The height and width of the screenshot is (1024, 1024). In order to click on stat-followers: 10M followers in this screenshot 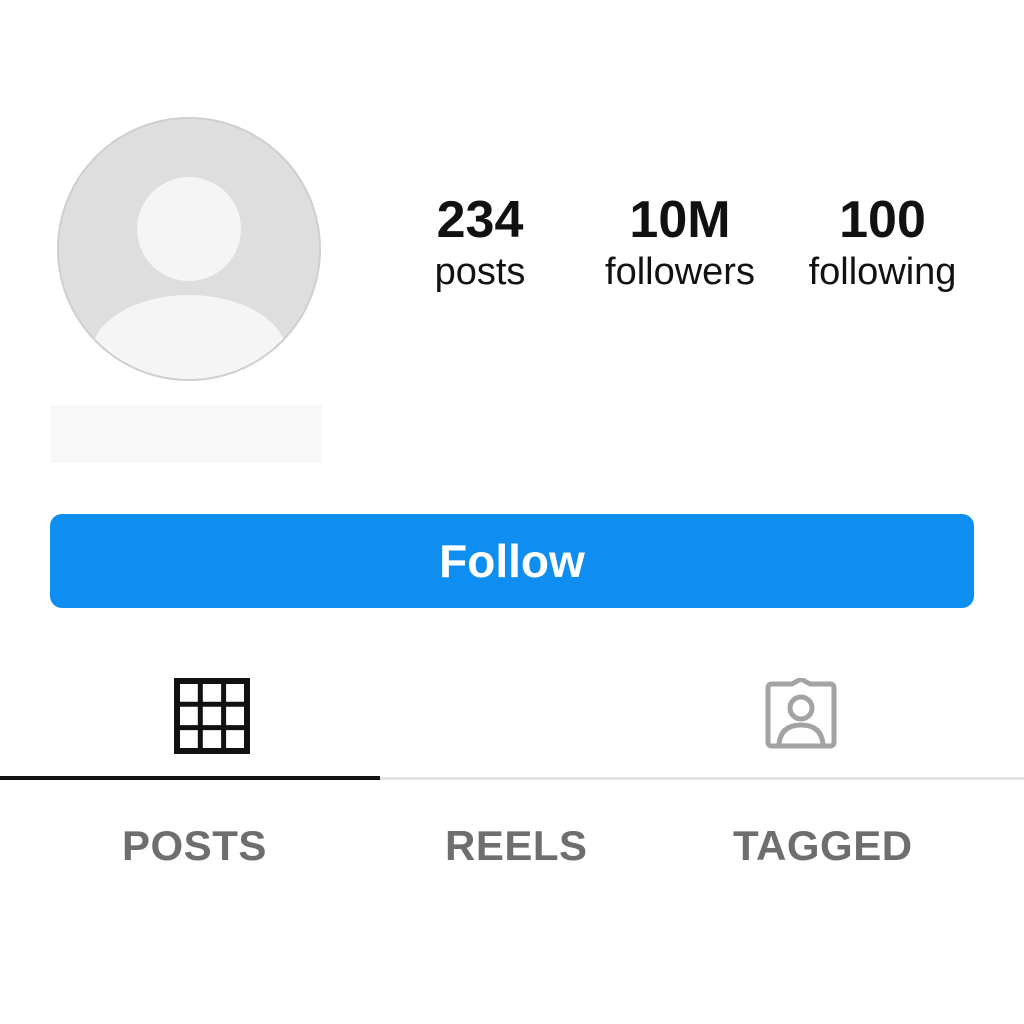, I will do `click(680, 242)`.